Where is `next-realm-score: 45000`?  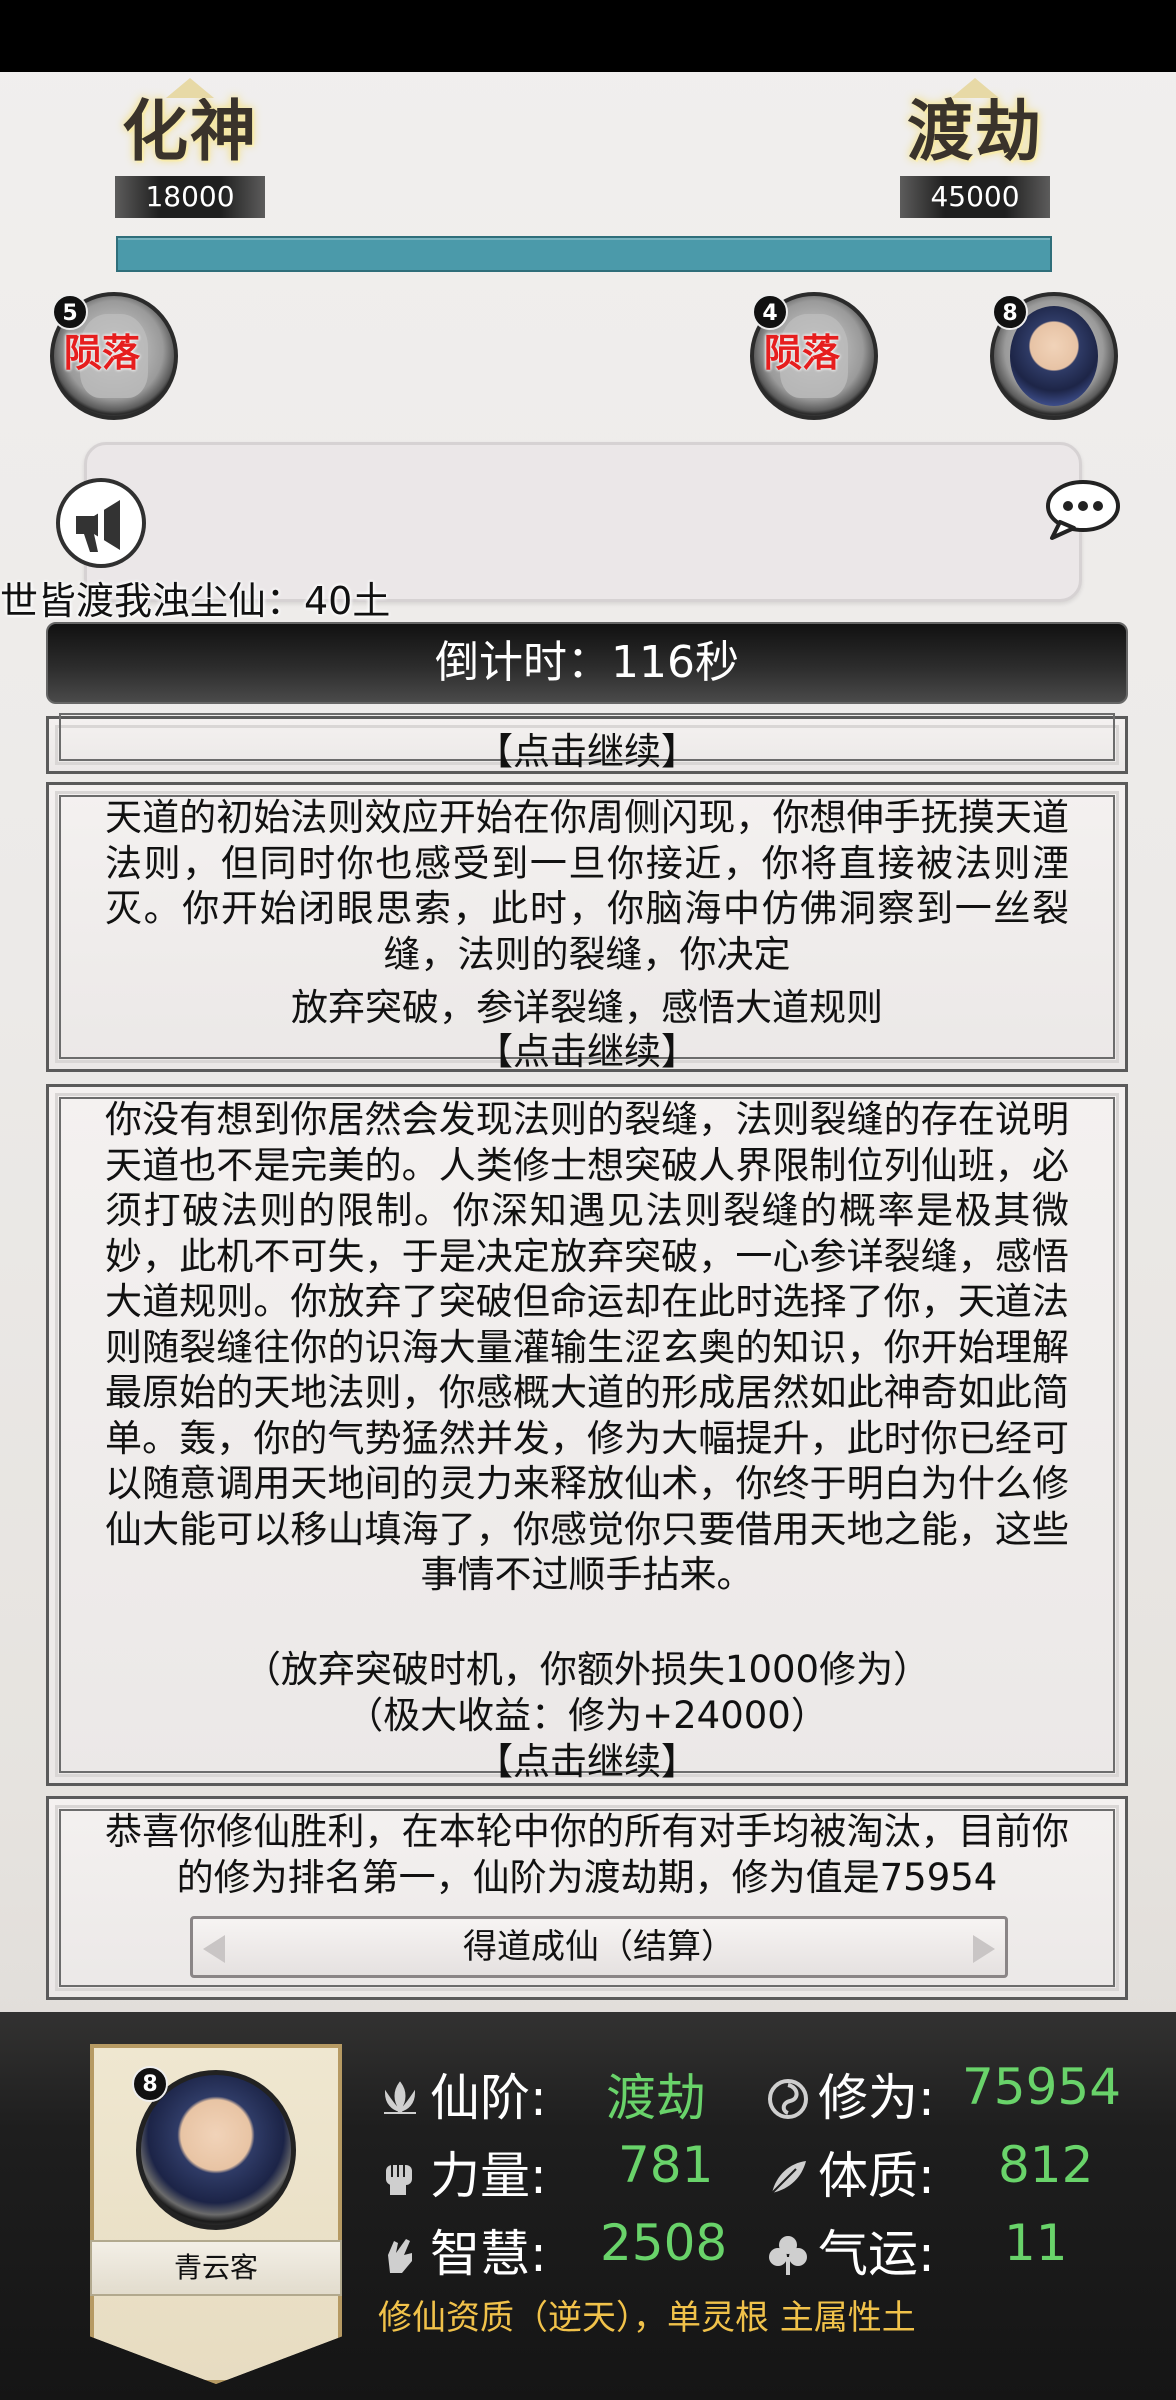
next-realm-score: 45000 is located at coordinates (975, 197).